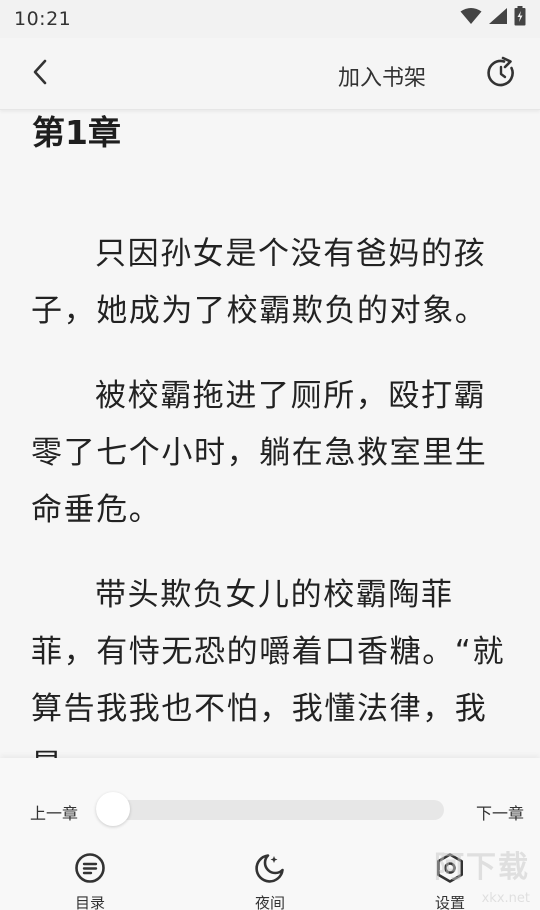  Describe the element at coordinates (90, 870) in the screenshot. I see `list-icon` at that location.